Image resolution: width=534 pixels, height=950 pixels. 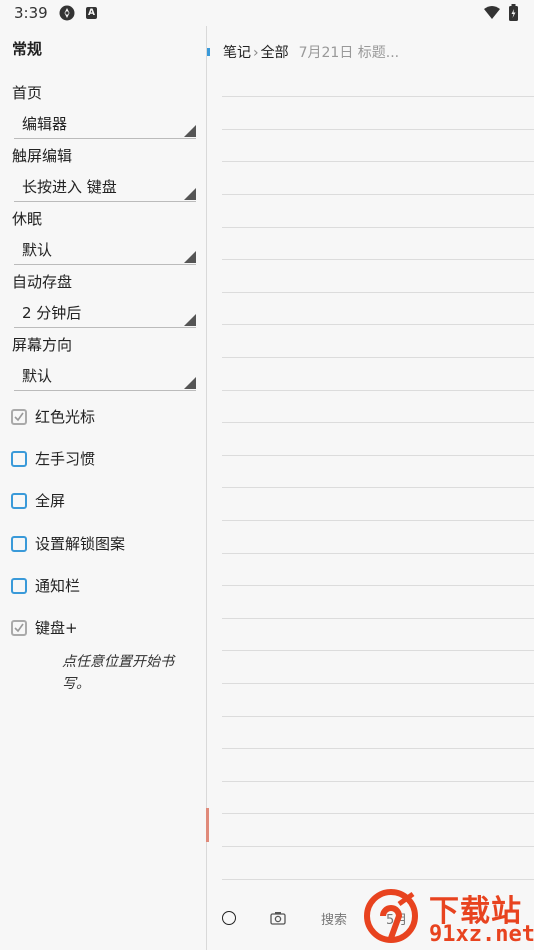 I want to click on touch-edit-dropdown: 长按进入 键盘, so click(x=105, y=187).